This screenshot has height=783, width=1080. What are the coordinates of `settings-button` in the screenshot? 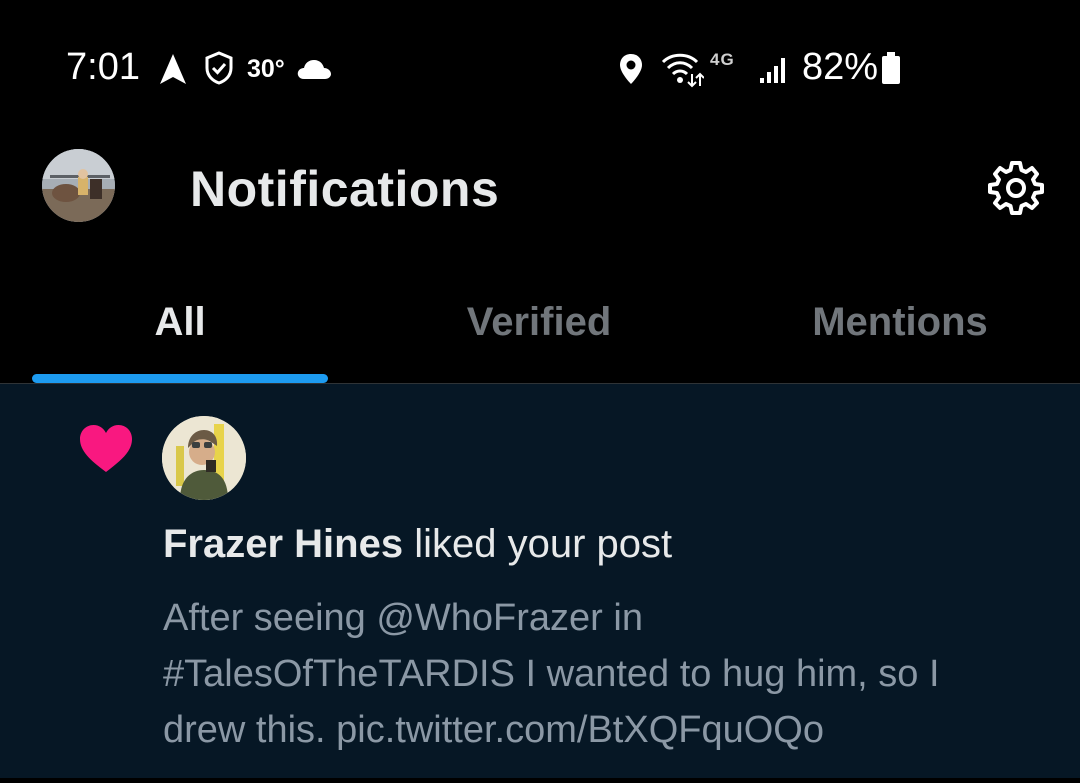 It's located at (1016, 188).